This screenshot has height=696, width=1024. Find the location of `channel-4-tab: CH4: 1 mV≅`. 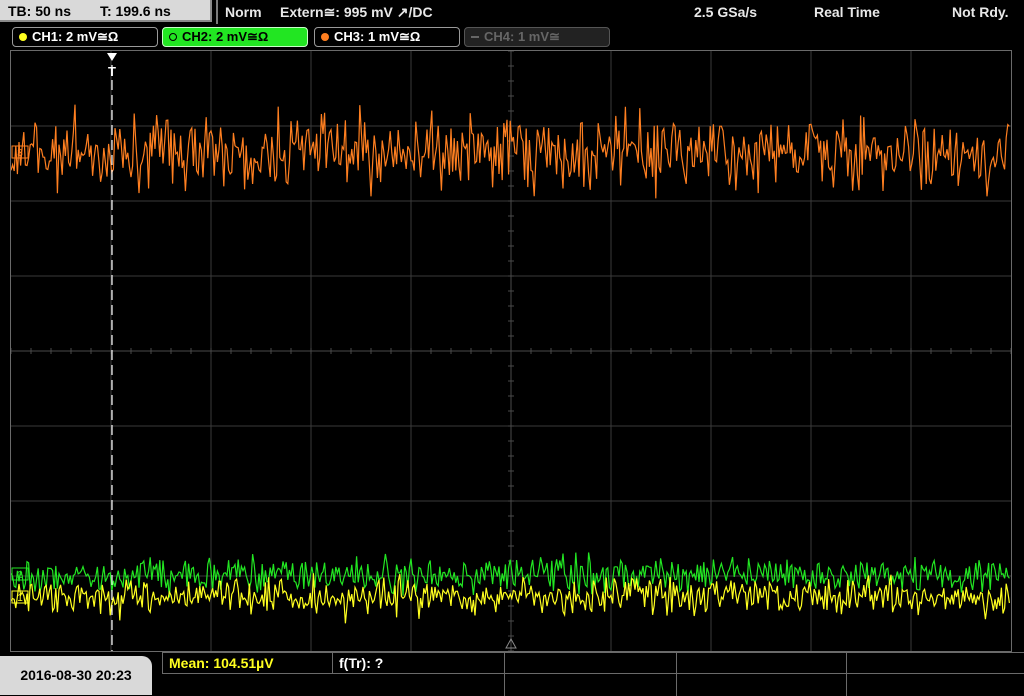

channel-4-tab: CH4: 1 mV≅ is located at coordinates (537, 37).